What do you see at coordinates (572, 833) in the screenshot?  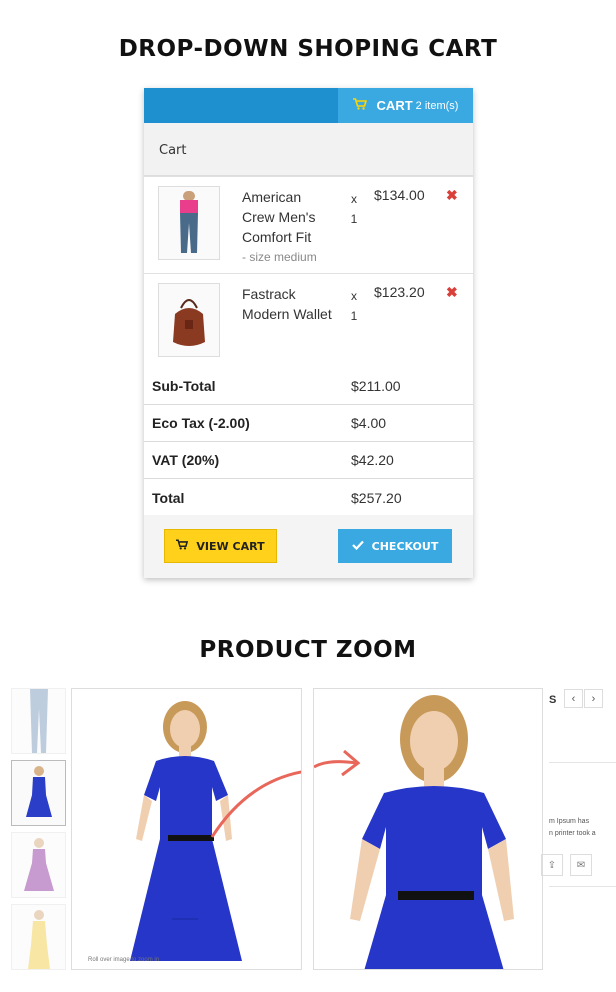 I see `description-line: n printer took a` at bounding box center [572, 833].